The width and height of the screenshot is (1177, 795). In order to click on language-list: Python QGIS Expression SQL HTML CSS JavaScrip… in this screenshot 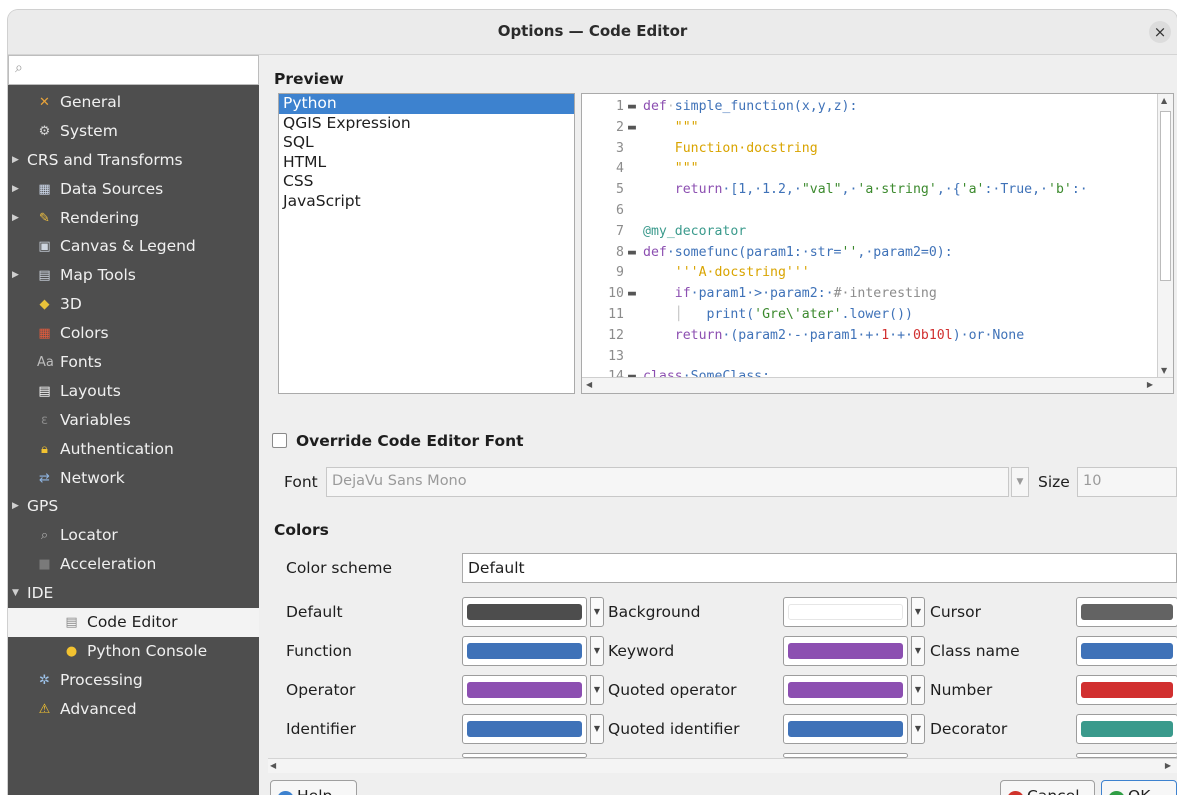, I will do `click(426, 243)`.